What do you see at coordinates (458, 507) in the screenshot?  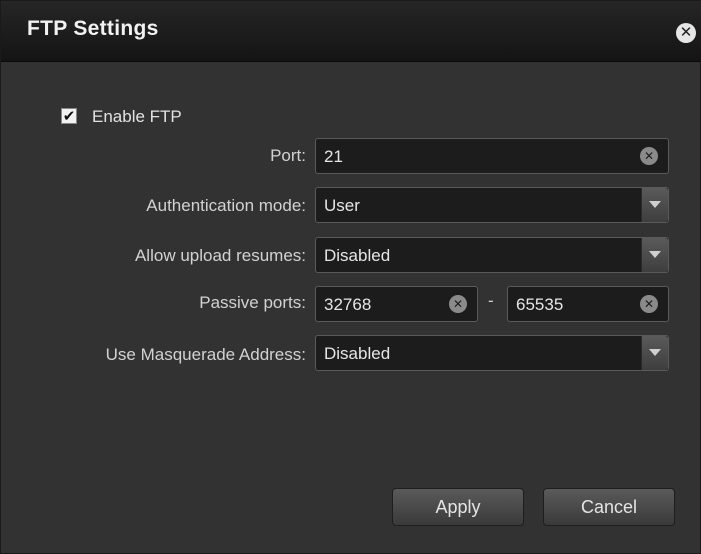 I see `apply-button: Apply` at bounding box center [458, 507].